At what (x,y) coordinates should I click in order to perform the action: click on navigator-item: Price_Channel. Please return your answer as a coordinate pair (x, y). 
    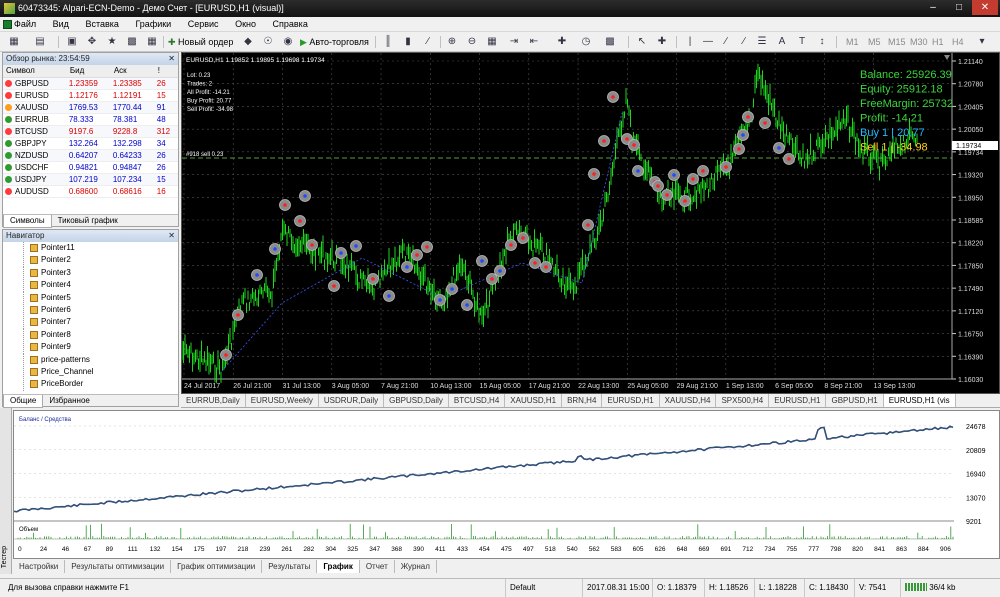
    Looking at the image, I should click on (90, 372).